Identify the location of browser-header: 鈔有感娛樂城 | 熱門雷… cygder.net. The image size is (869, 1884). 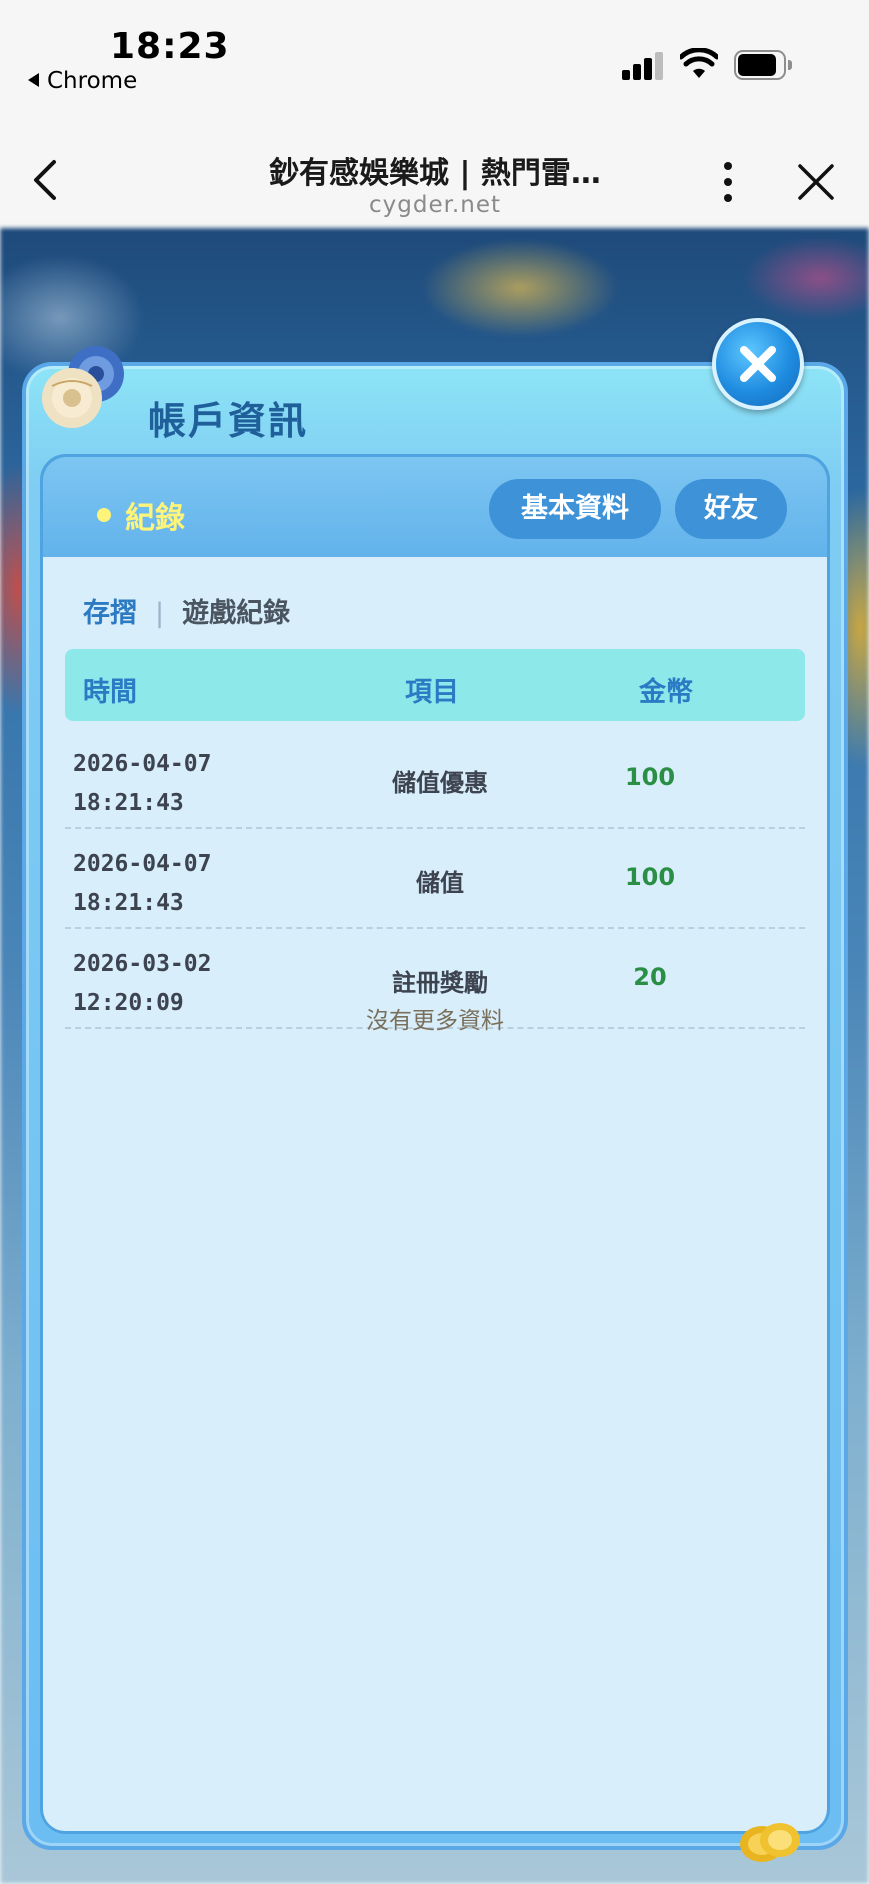
(434, 169).